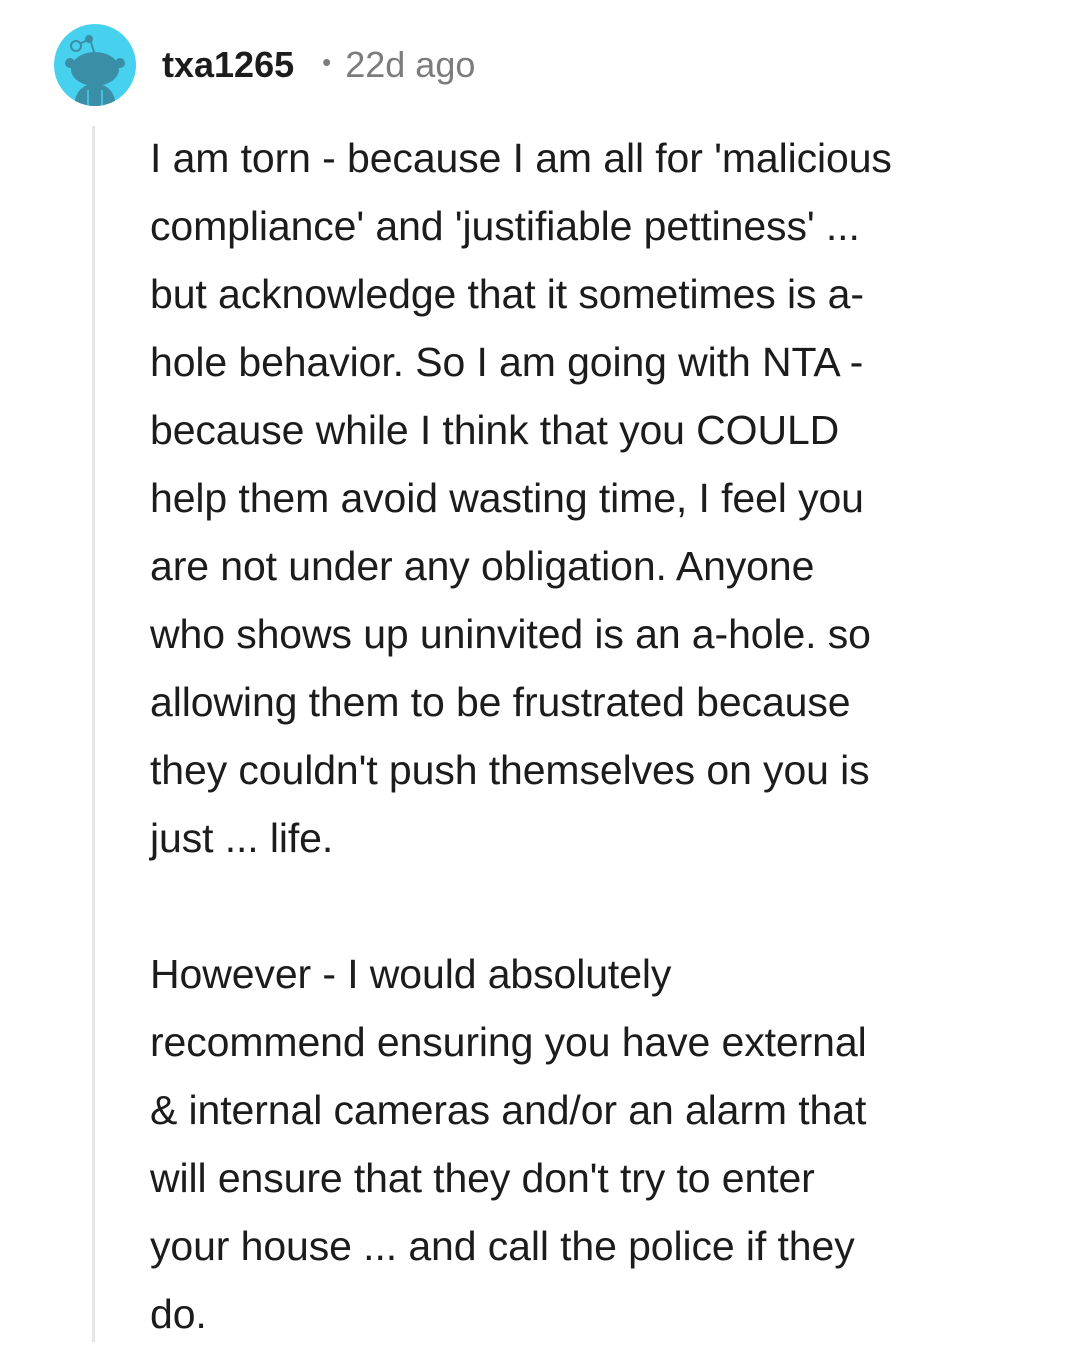  I want to click on timestamp: 22d ago, so click(410, 64).